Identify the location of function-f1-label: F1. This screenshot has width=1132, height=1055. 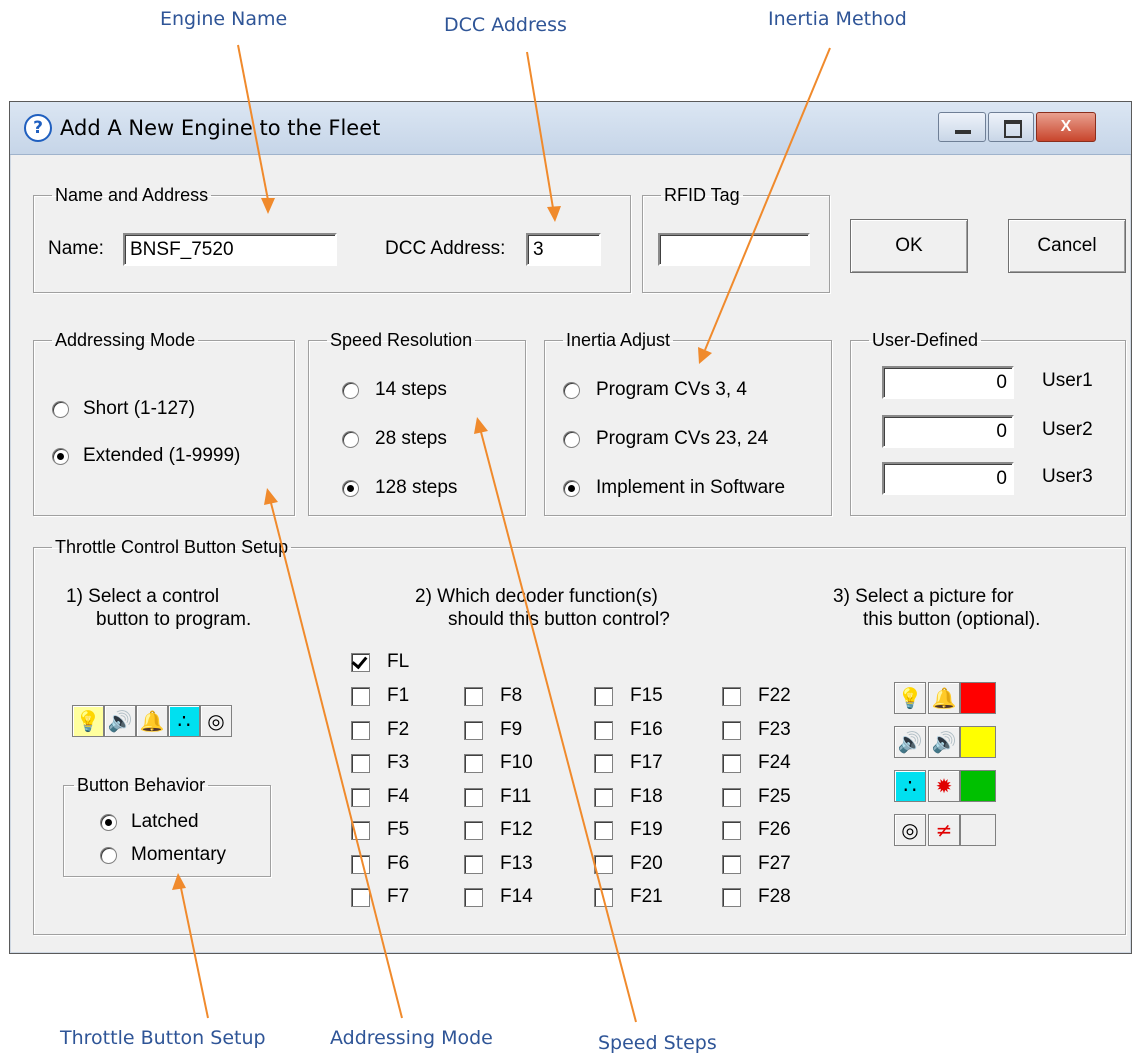
(398, 695).